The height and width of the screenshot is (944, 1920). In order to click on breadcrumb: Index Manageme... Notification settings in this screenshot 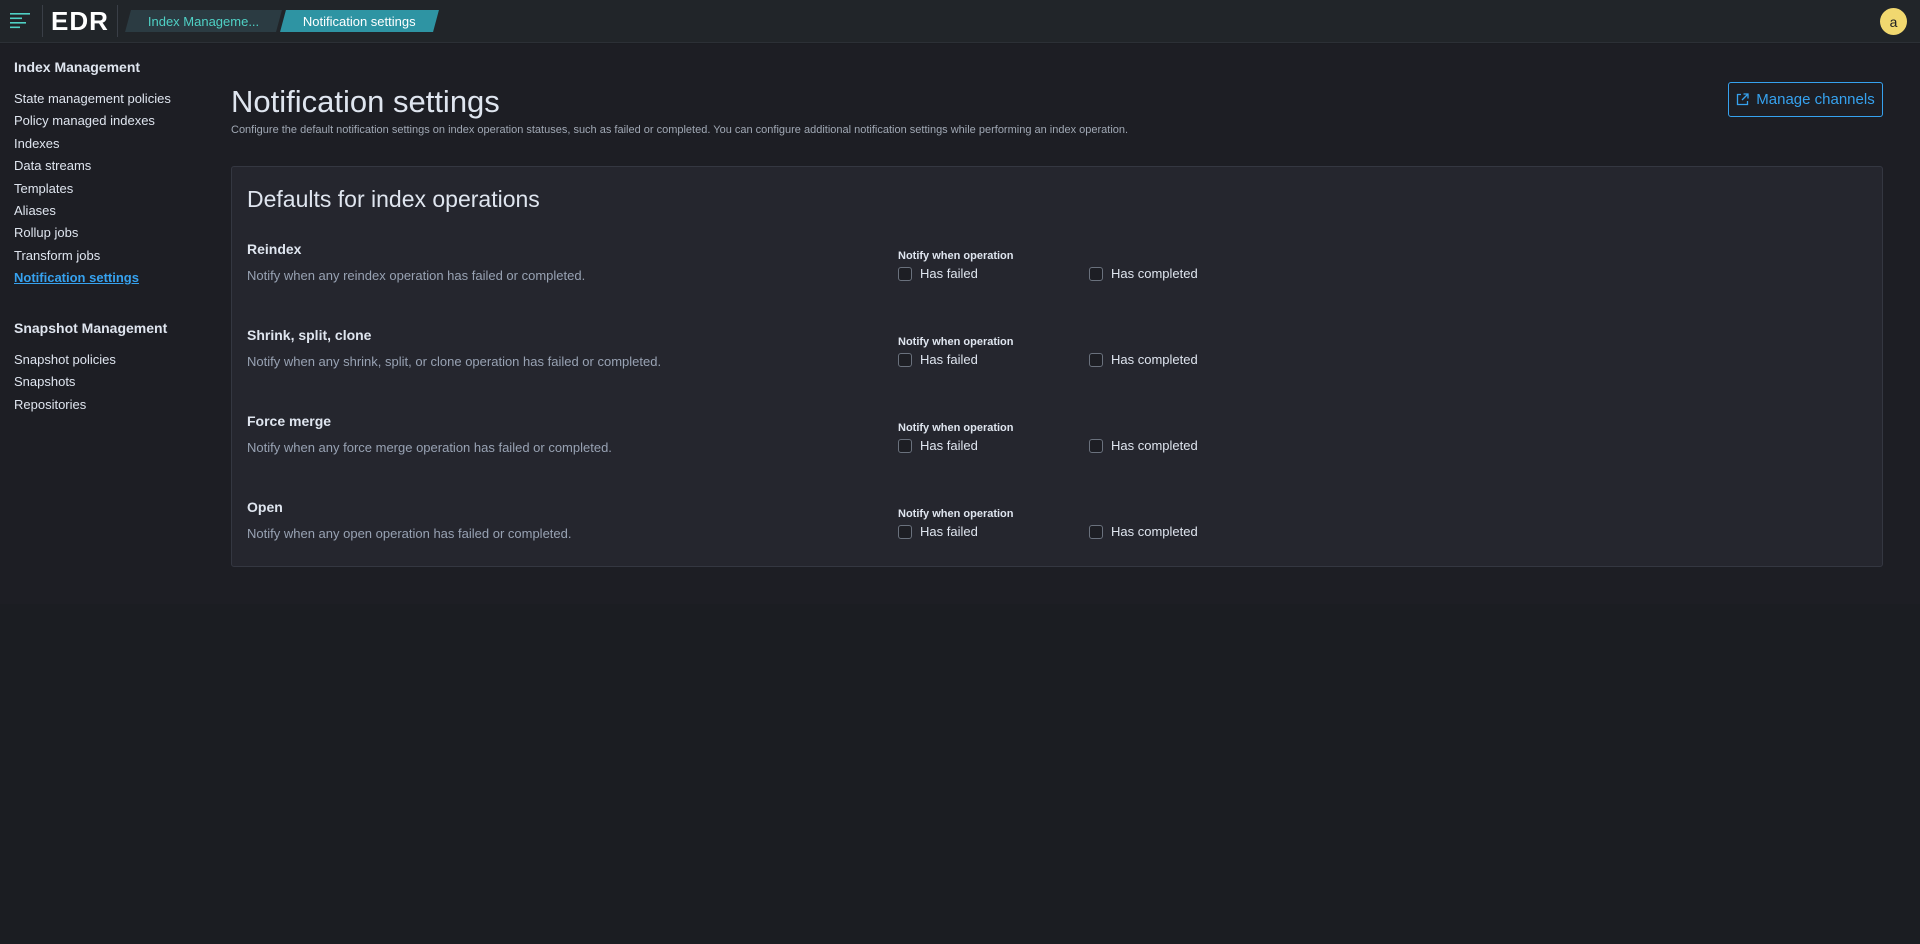, I will do `click(282, 21)`.